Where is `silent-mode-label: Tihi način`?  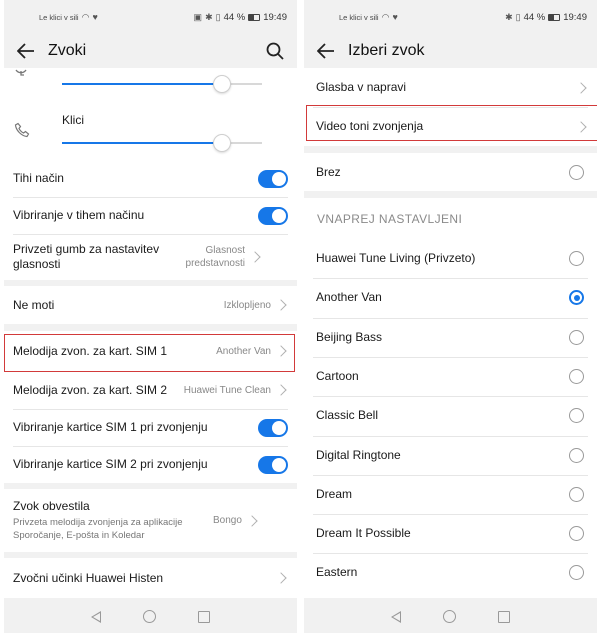
silent-mode-label: Tihi način is located at coordinates (38, 178).